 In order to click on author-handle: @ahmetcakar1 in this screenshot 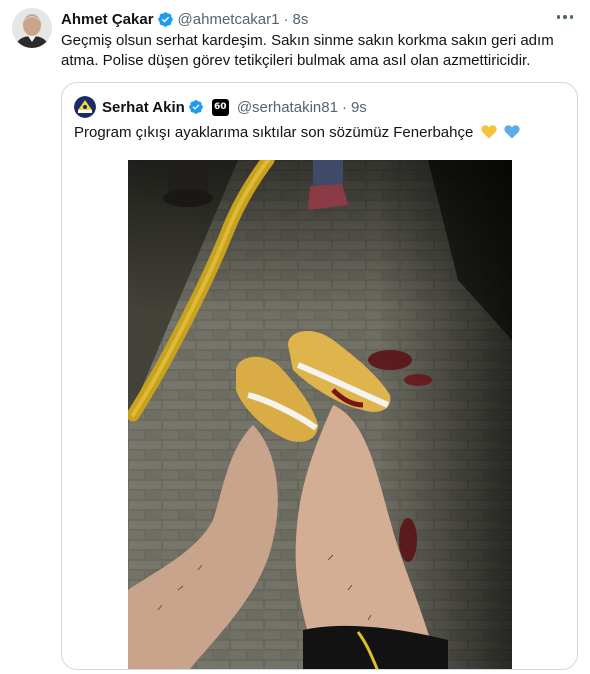, I will do `click(229, 19)`.